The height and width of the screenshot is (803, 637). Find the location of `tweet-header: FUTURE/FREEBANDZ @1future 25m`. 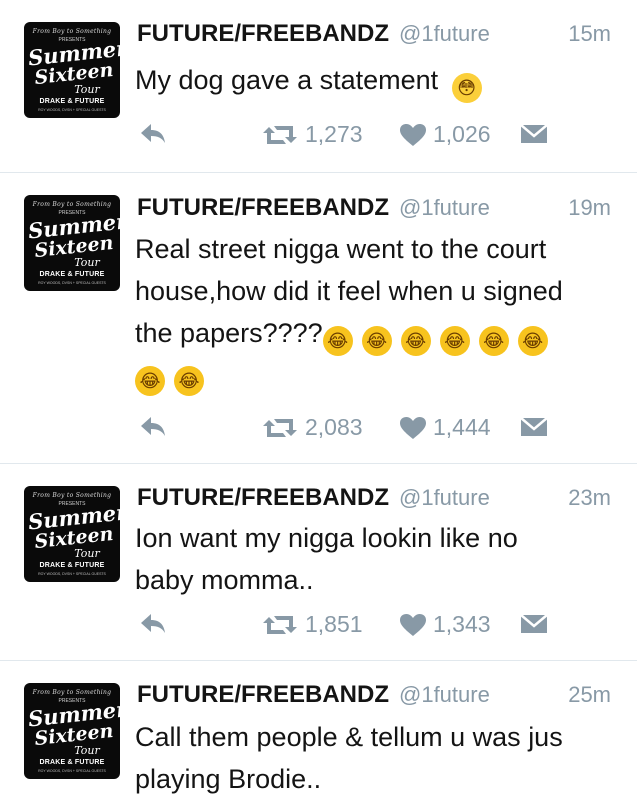

tweet-header: FUTURE/FREEBANDZ @1future 25m is located at coordinates (377, 696).